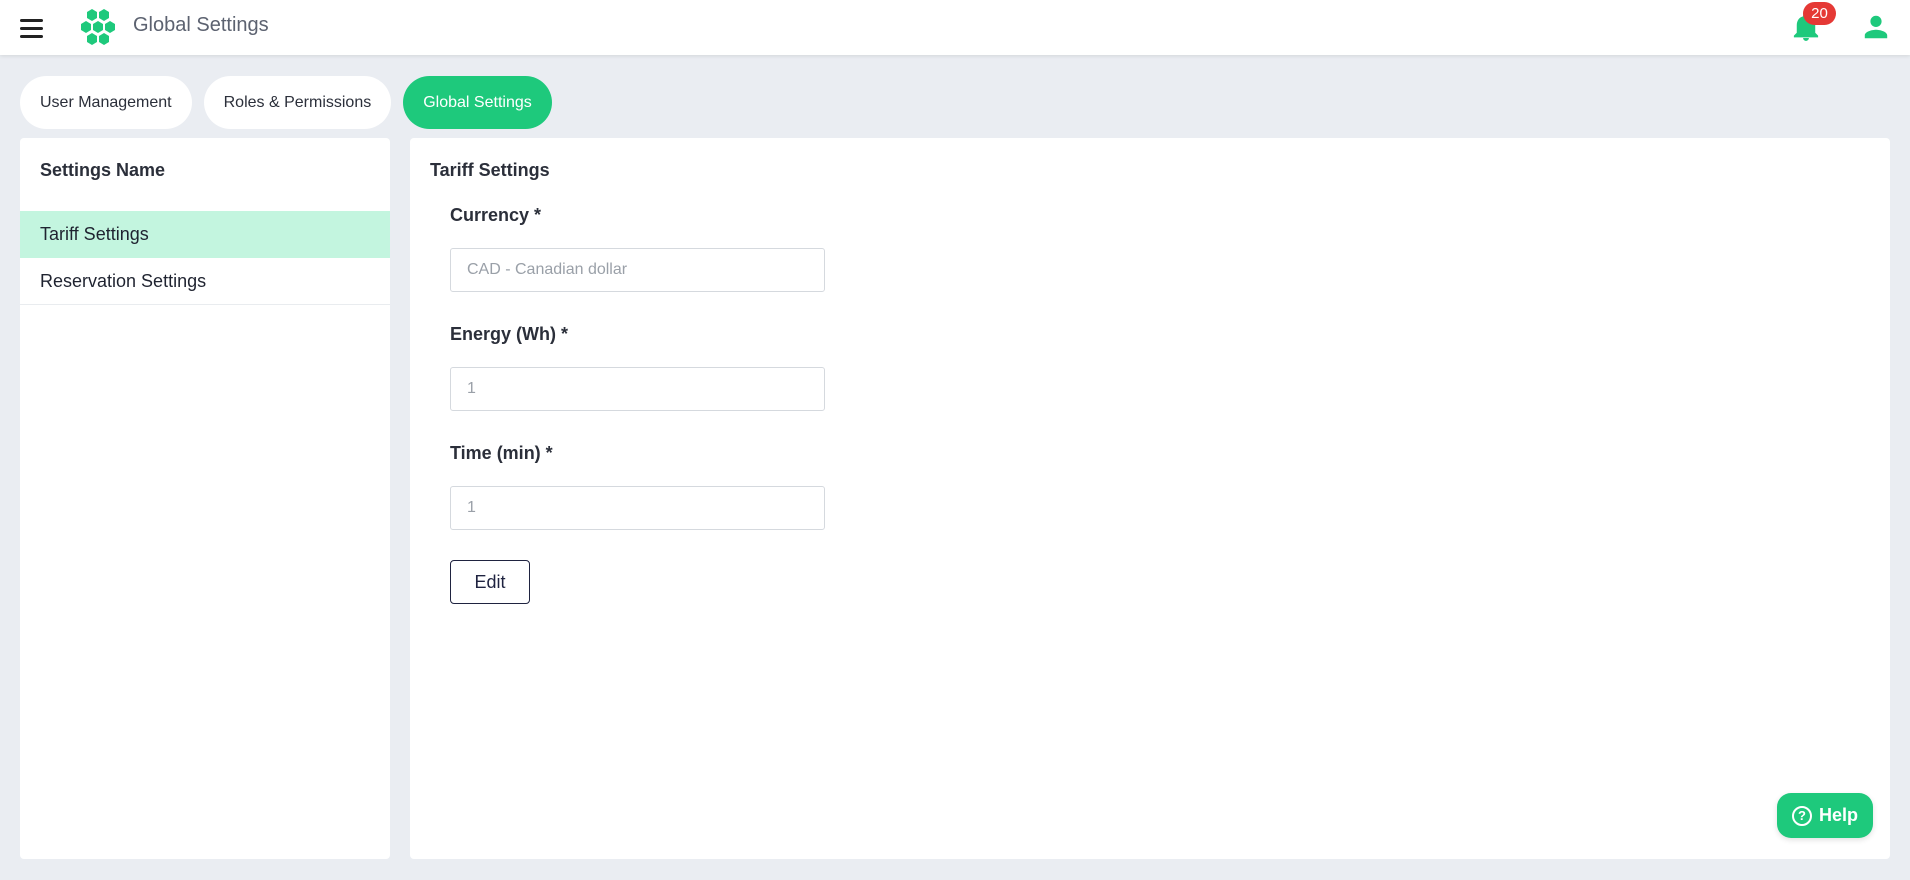  I want to click on section-title: Tariff Settings, so click(490, 170).